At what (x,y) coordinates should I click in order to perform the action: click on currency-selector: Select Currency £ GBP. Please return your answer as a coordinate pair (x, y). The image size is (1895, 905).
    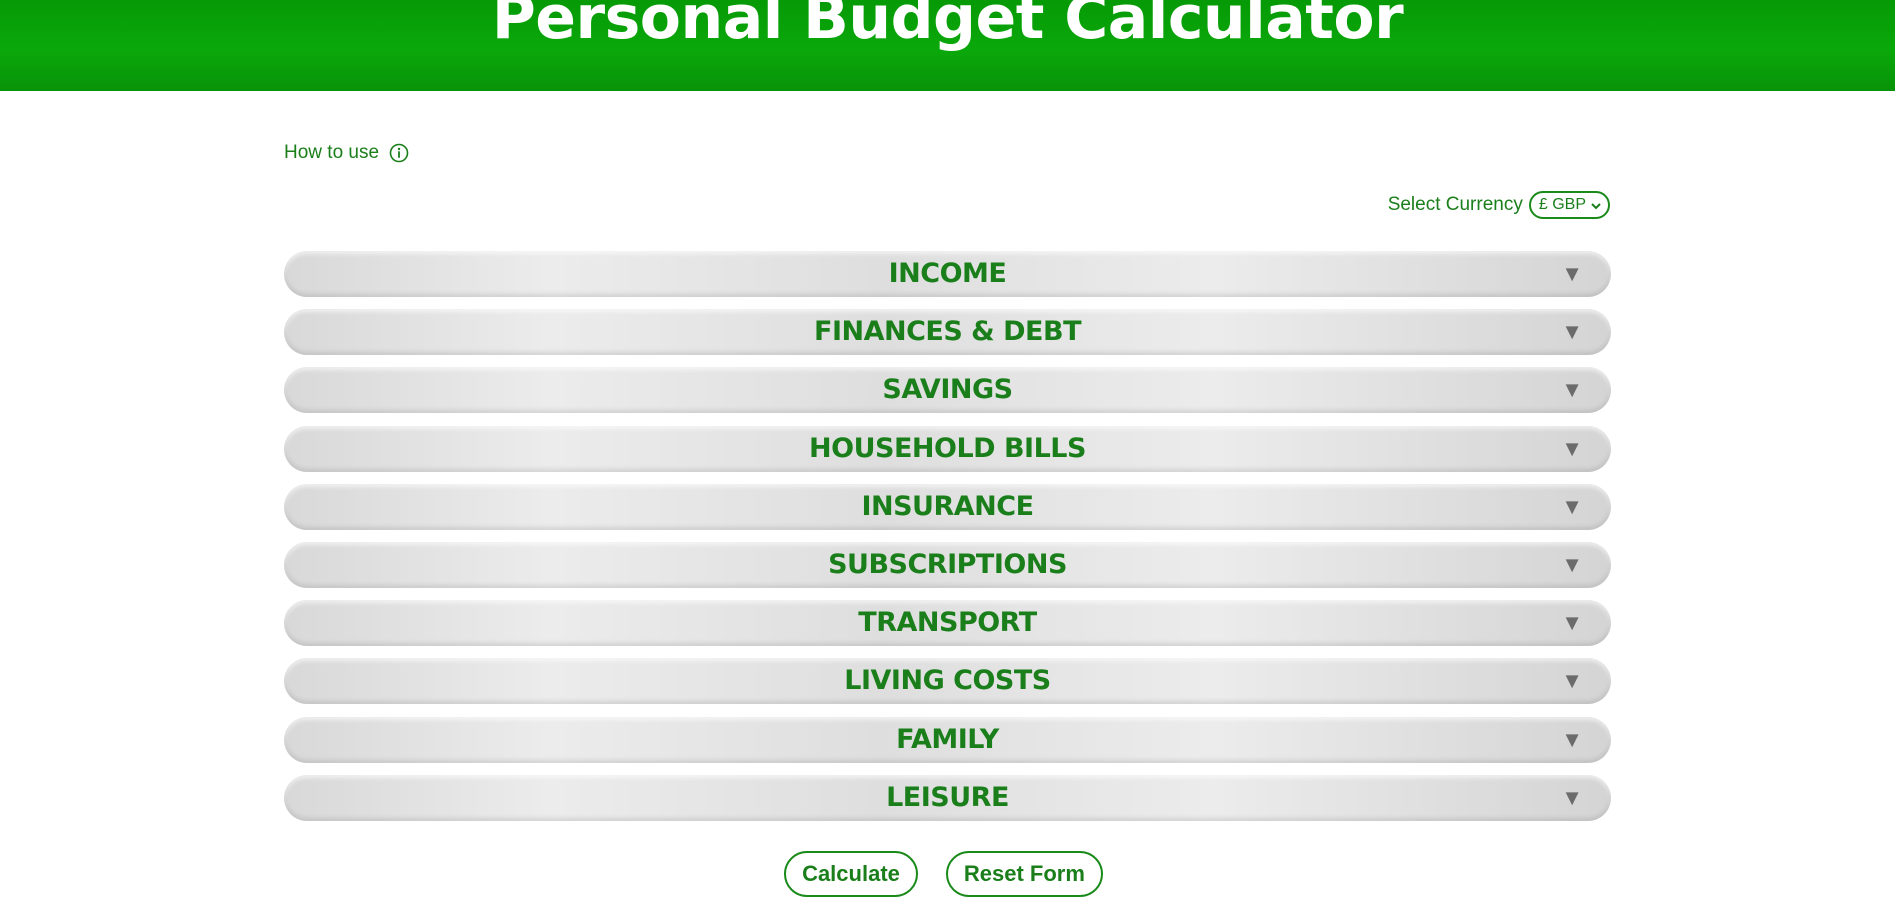
    Looking at the image, I should click on (1499, 205).